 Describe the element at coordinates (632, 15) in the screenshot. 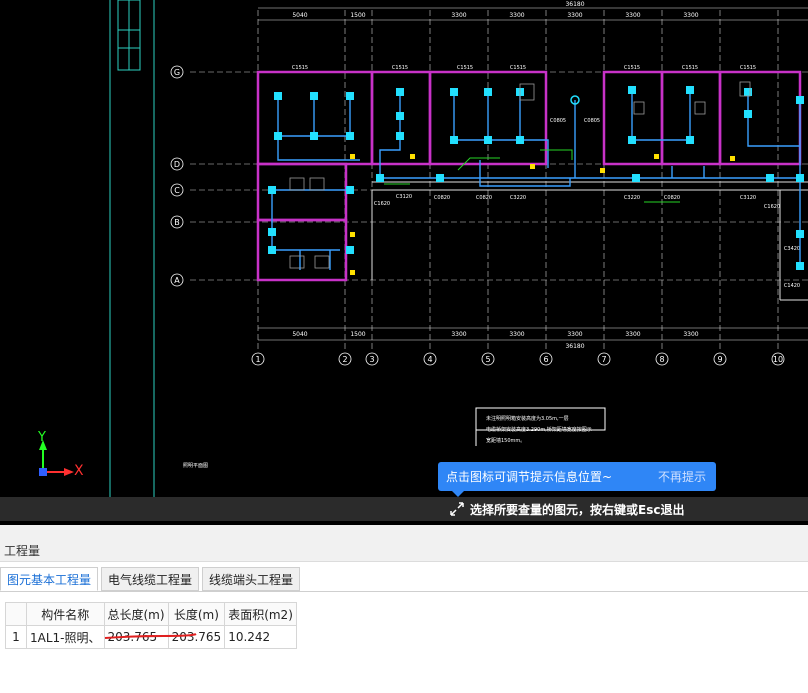

I see `dim-top-6: 3300` at that location.